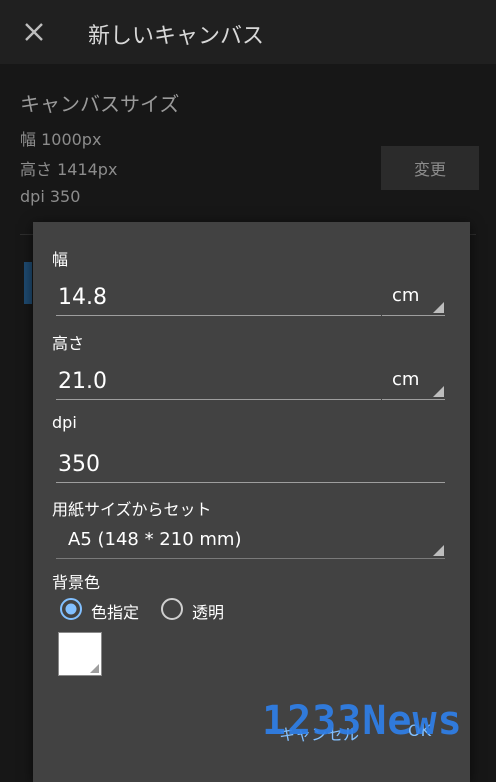 The height and width of the screenshot is (782, 496). Describe the element at coordinates (94, 668) in the screenshot. I see `swatch-corner-icon` at that location.